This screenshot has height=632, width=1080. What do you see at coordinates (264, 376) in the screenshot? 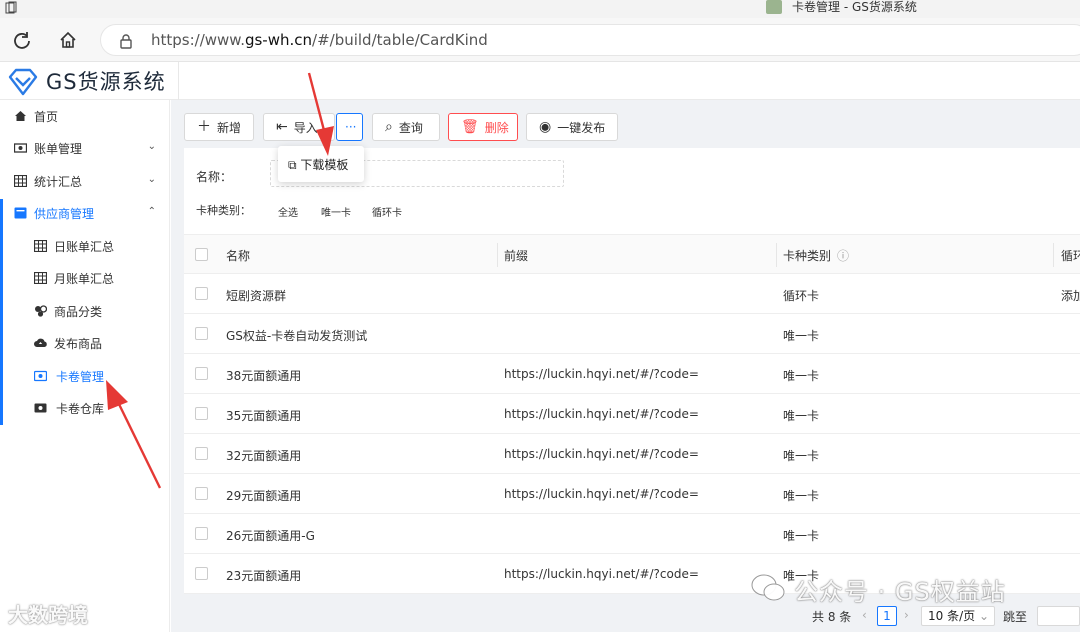
I see `cell-name: 38元面额通用` at bounding box center [264, 376].